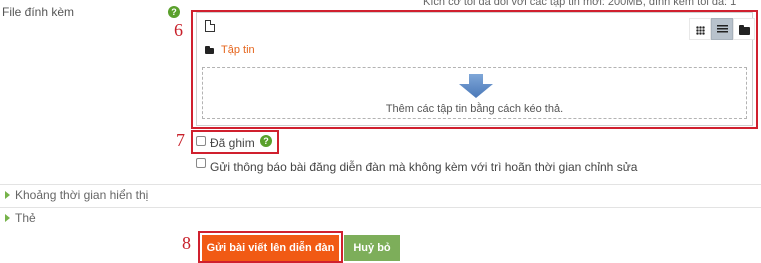 This screenshot has height=263, width=761. What do you see at coordinates (476, 86) in the screenshot?
I see `download-arrow-icon` at bounding box center [476, 86].